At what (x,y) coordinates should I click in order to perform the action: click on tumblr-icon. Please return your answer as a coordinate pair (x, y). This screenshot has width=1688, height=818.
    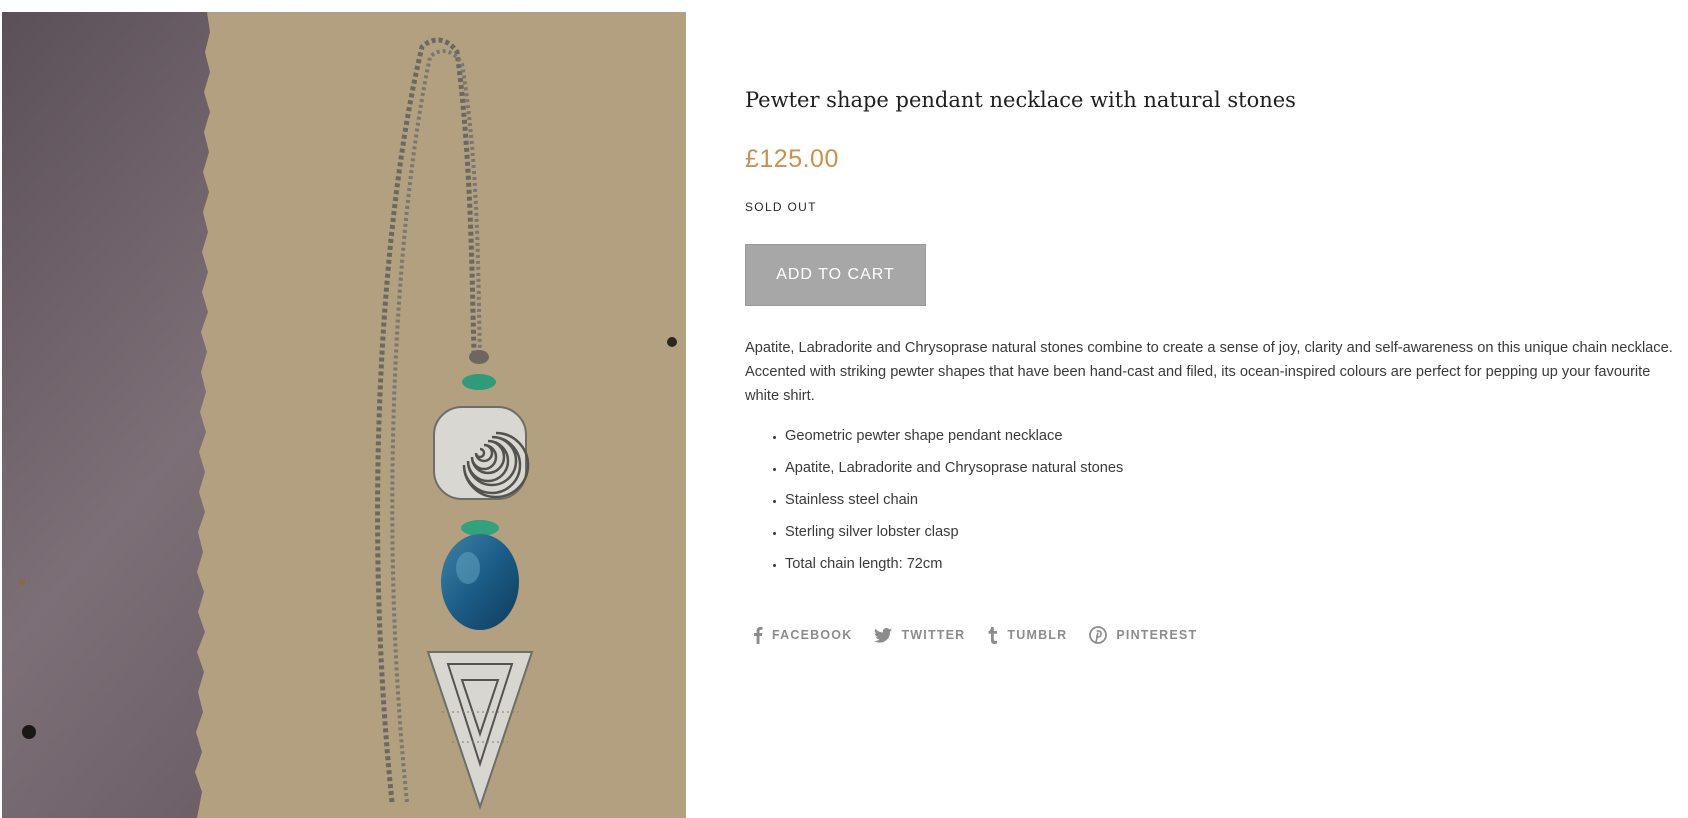
    Looking at the image, I should click on (993, 635).